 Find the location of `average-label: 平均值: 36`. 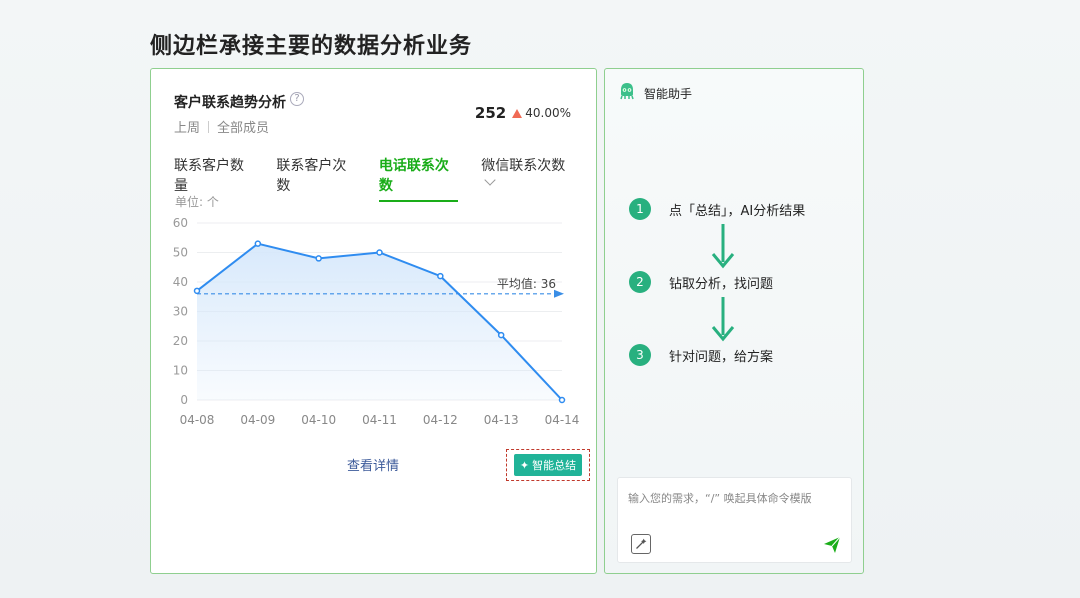

average-label: 平均值: 36 is located at coordinates (526, 283).